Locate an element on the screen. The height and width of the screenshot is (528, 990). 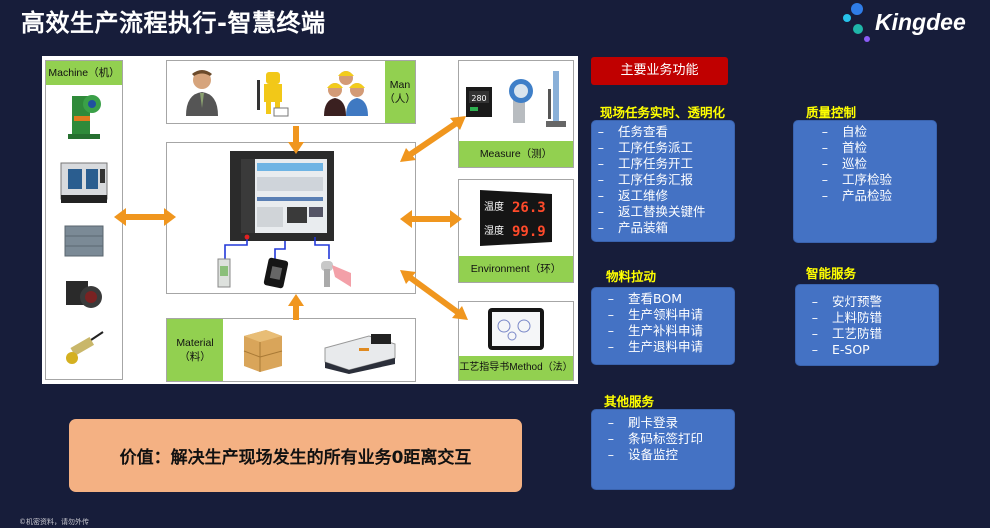
arrow-down-from-man-icon is located at coordinates (296, 140).